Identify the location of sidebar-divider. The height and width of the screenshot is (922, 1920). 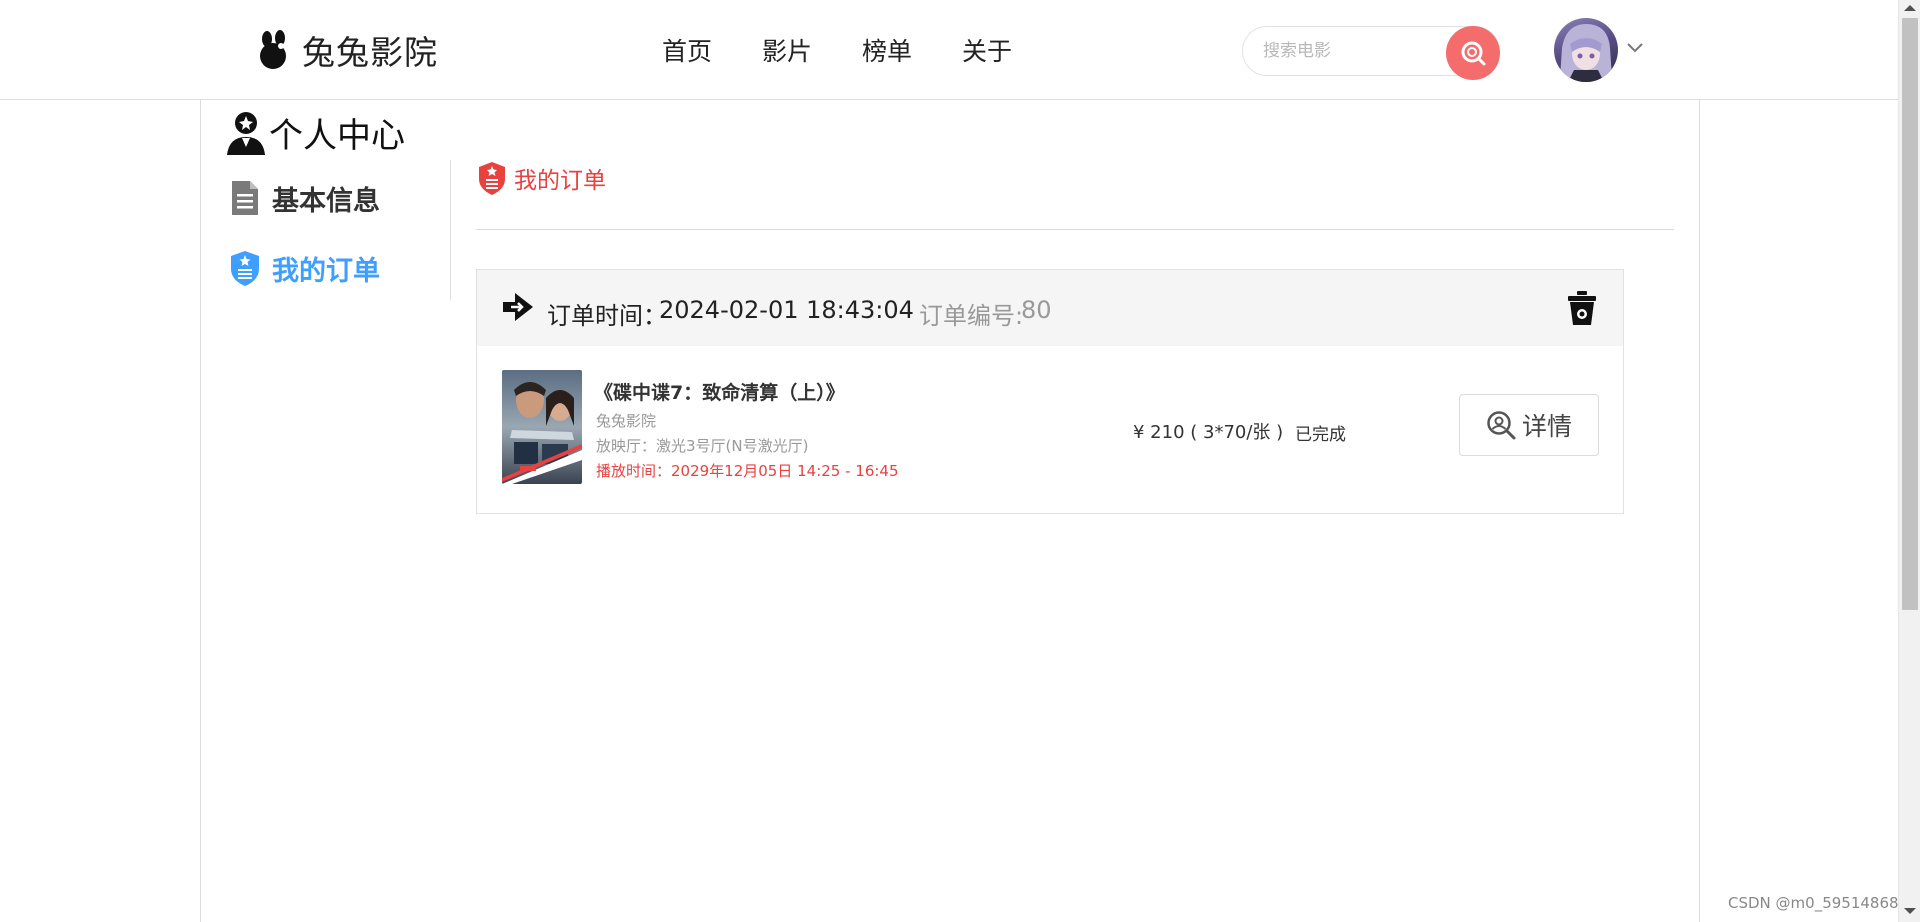
(450, 230).